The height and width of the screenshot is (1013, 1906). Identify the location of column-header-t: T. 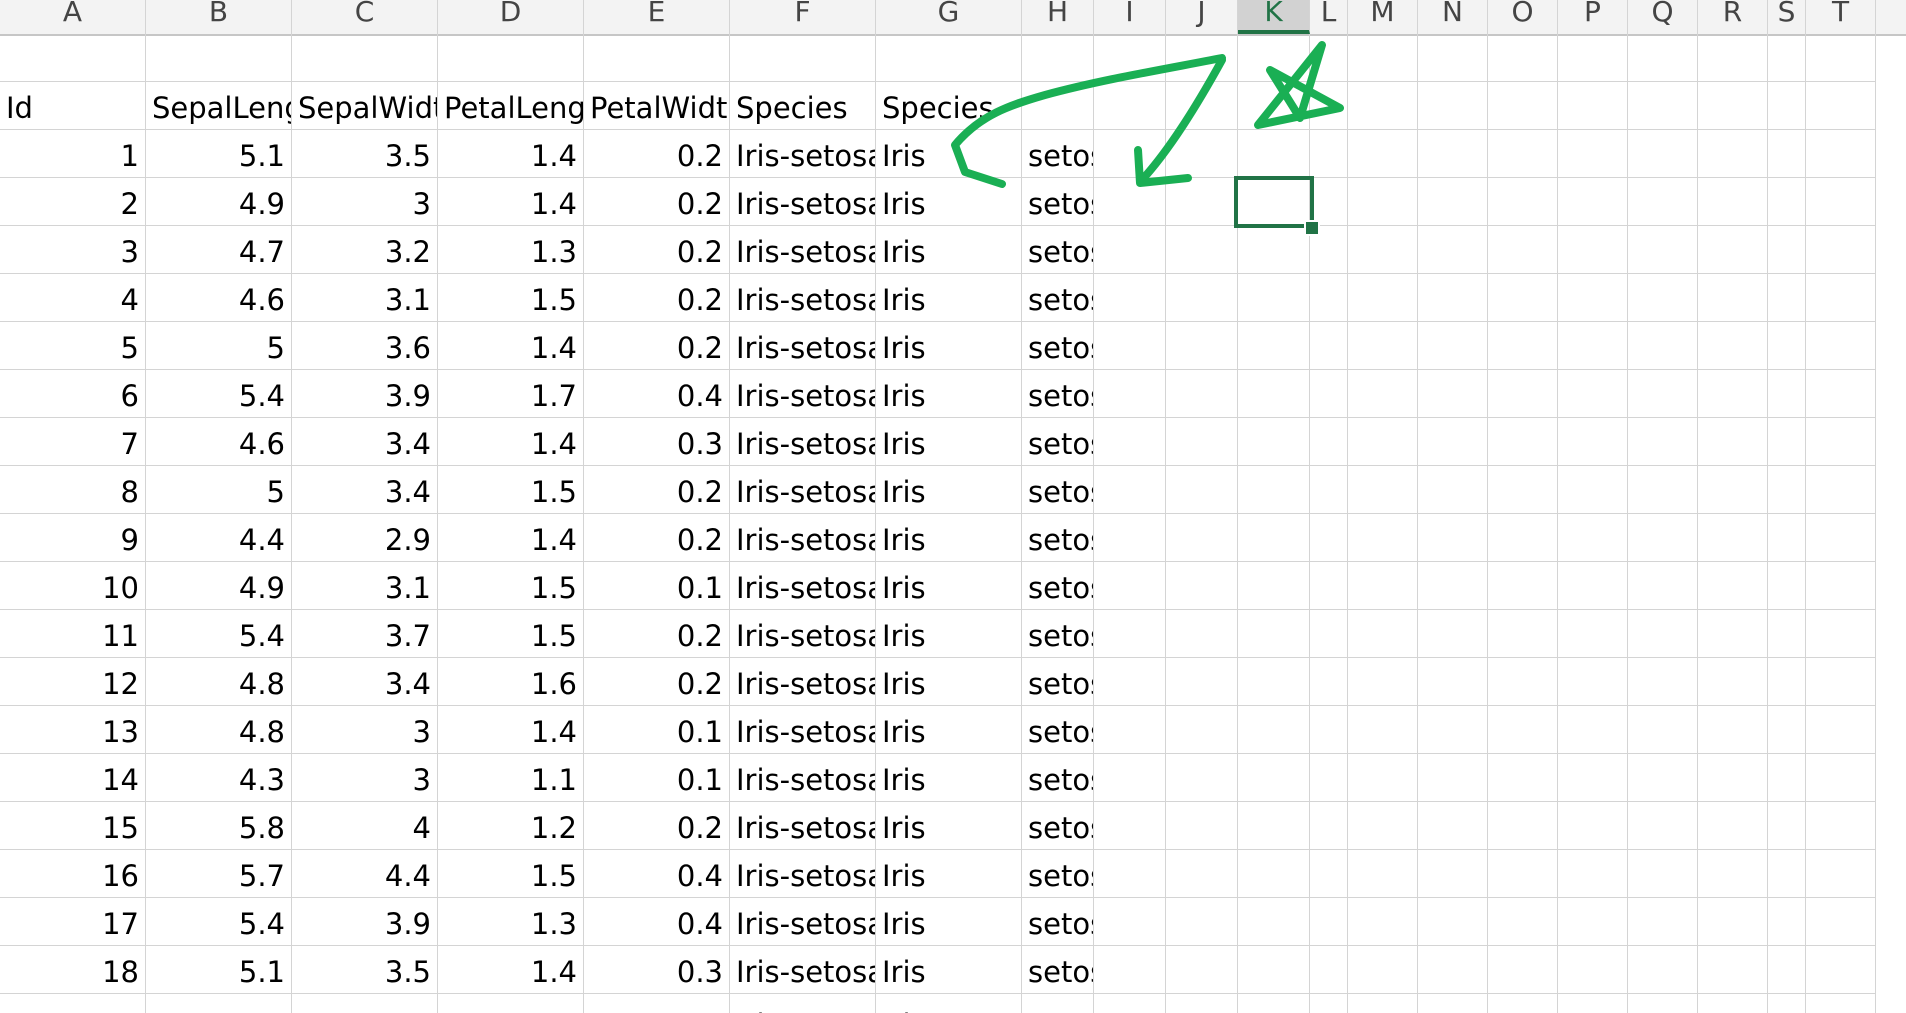
(1841, 17).